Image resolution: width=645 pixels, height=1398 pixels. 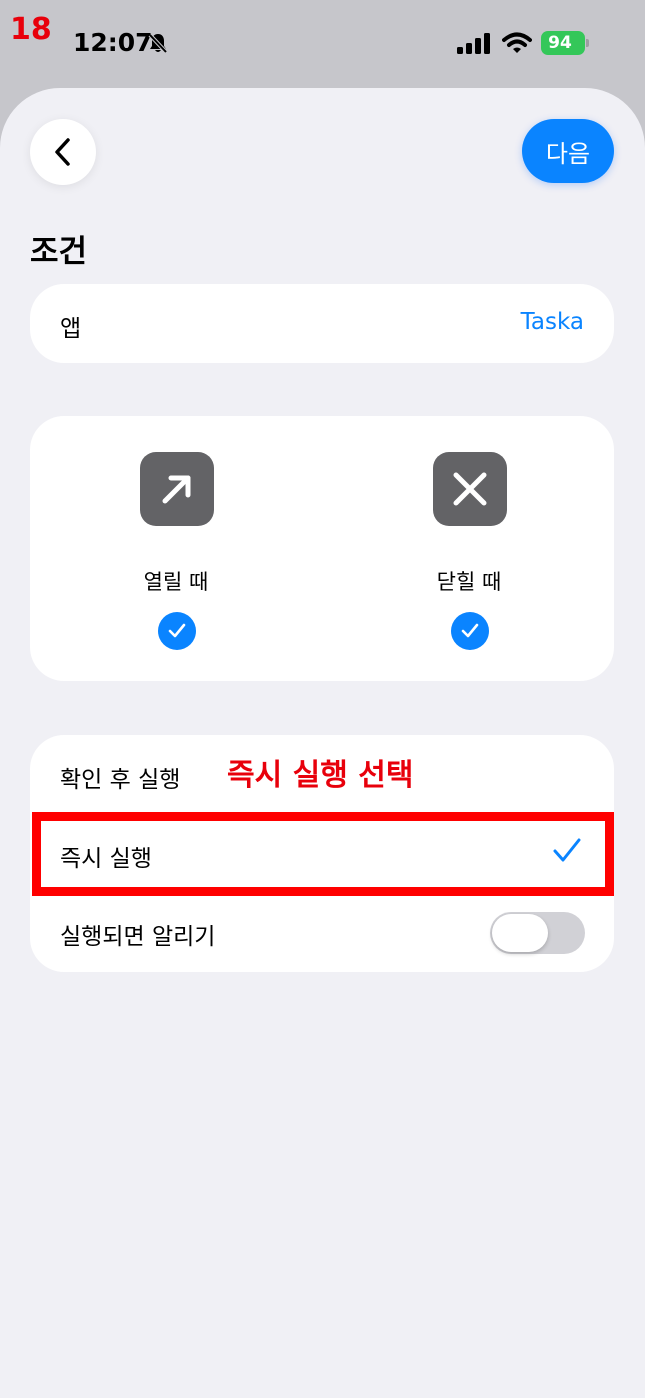 I want to click on back-button, so click(x=63, y=152).